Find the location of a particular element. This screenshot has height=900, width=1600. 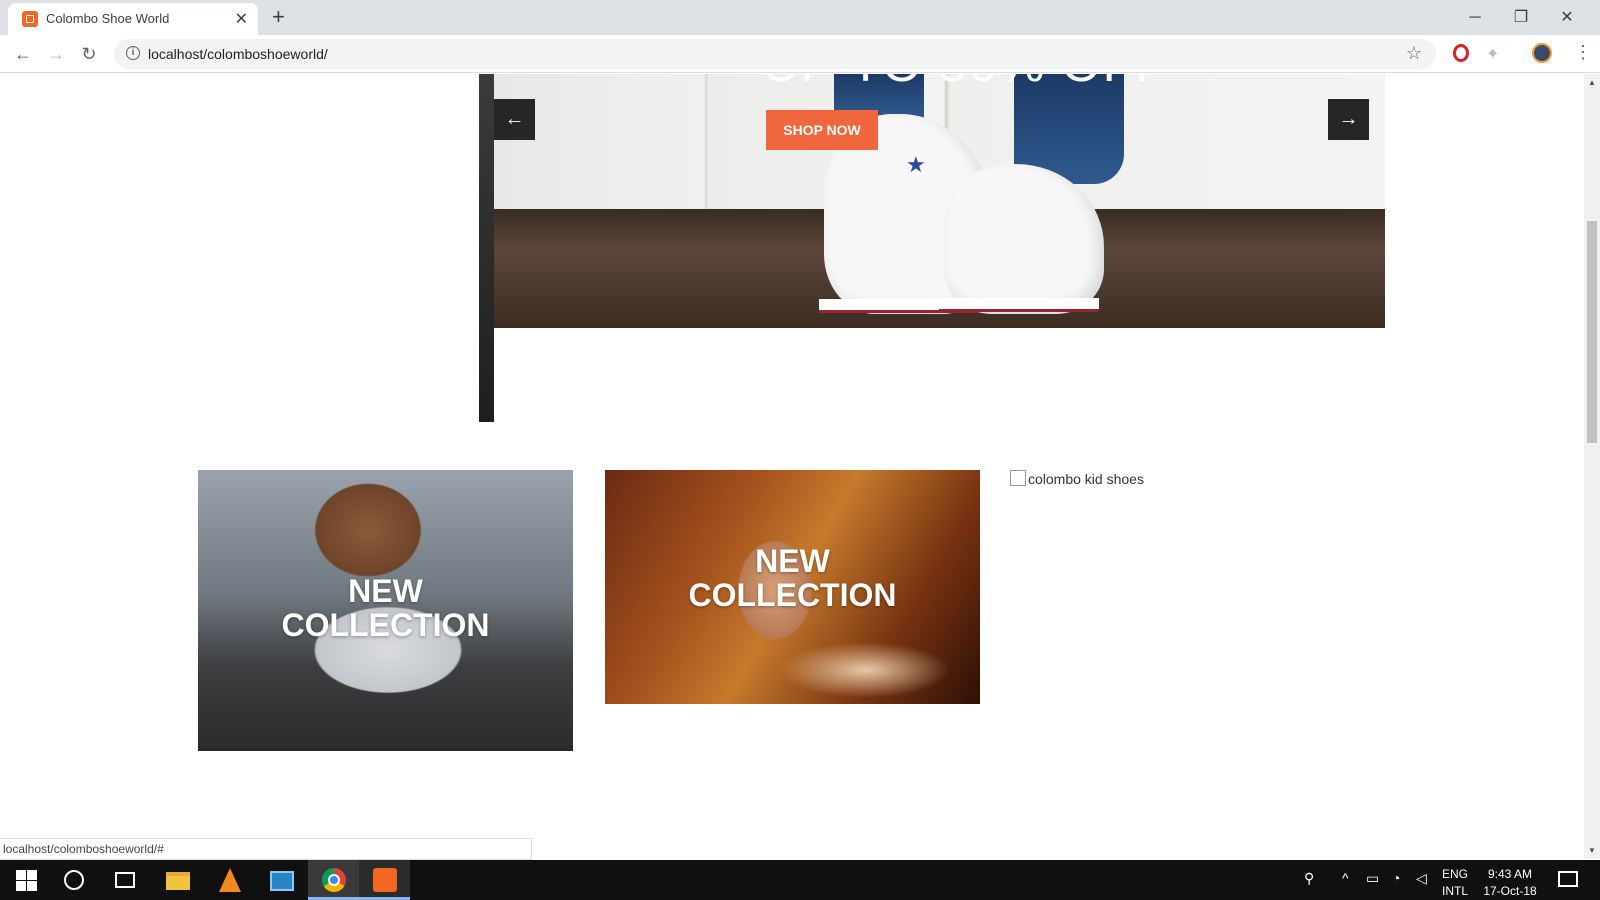

browser-toolbar: ← → ↻ i localhost/colomboshoeworld/ ☆ is located at coordinates (800, 54).